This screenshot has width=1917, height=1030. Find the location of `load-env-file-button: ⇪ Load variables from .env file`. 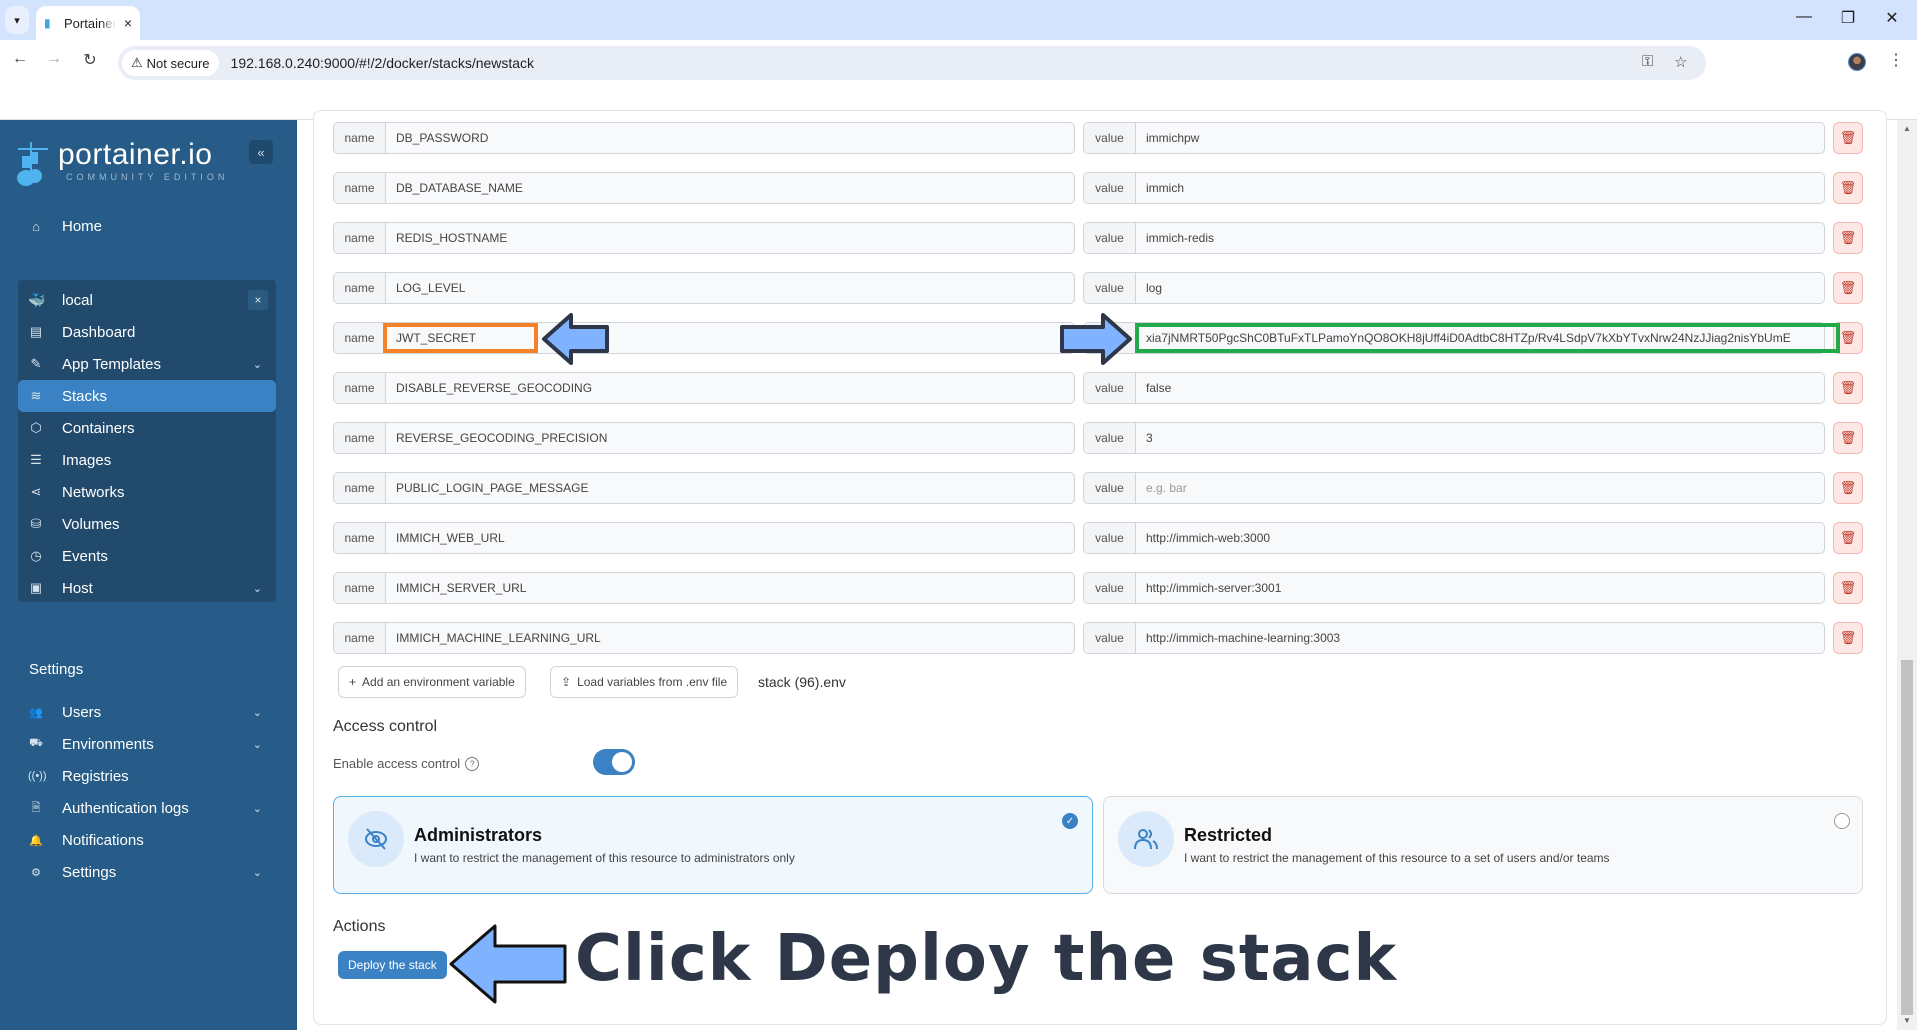

load-env-file-button: ⇪ Load variables from .env file is located at coordinates (644, 682).